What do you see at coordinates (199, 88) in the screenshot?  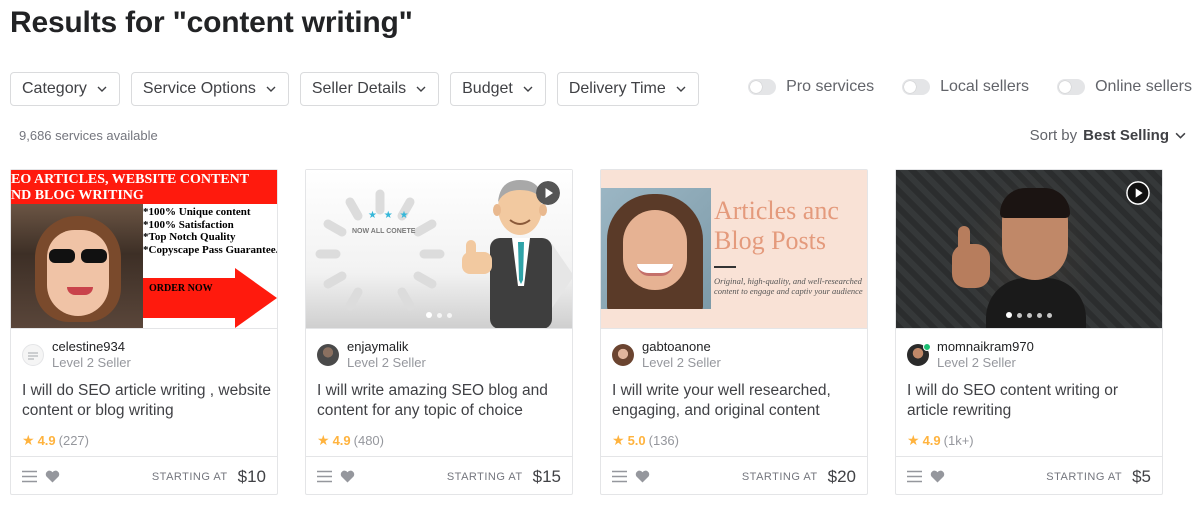 I see `filter-label: Service Options` at bounding box center [199, 88].